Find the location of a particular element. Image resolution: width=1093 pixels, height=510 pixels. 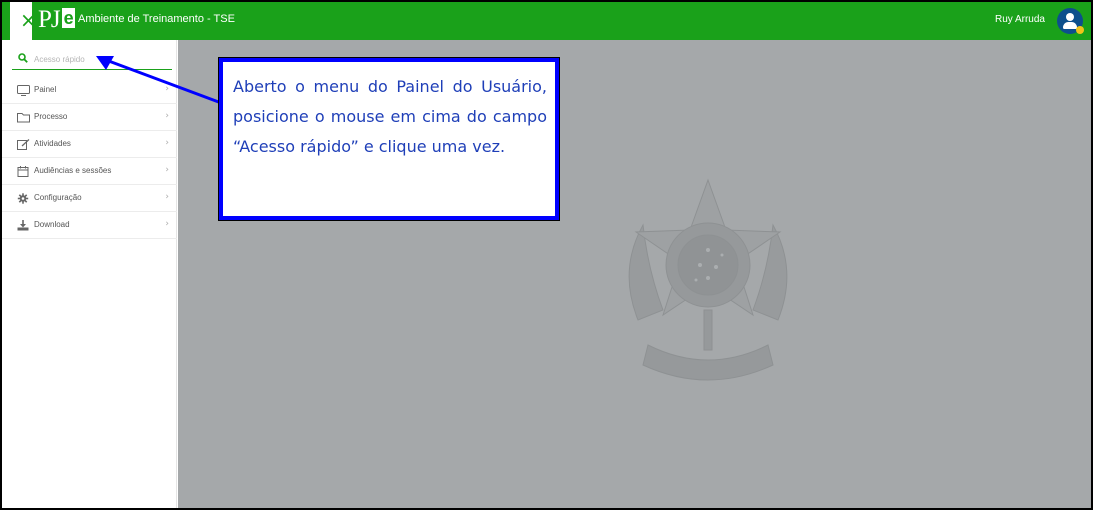

sidebar-item-label: Audiências e sessões is located at coordinates (73, 170).